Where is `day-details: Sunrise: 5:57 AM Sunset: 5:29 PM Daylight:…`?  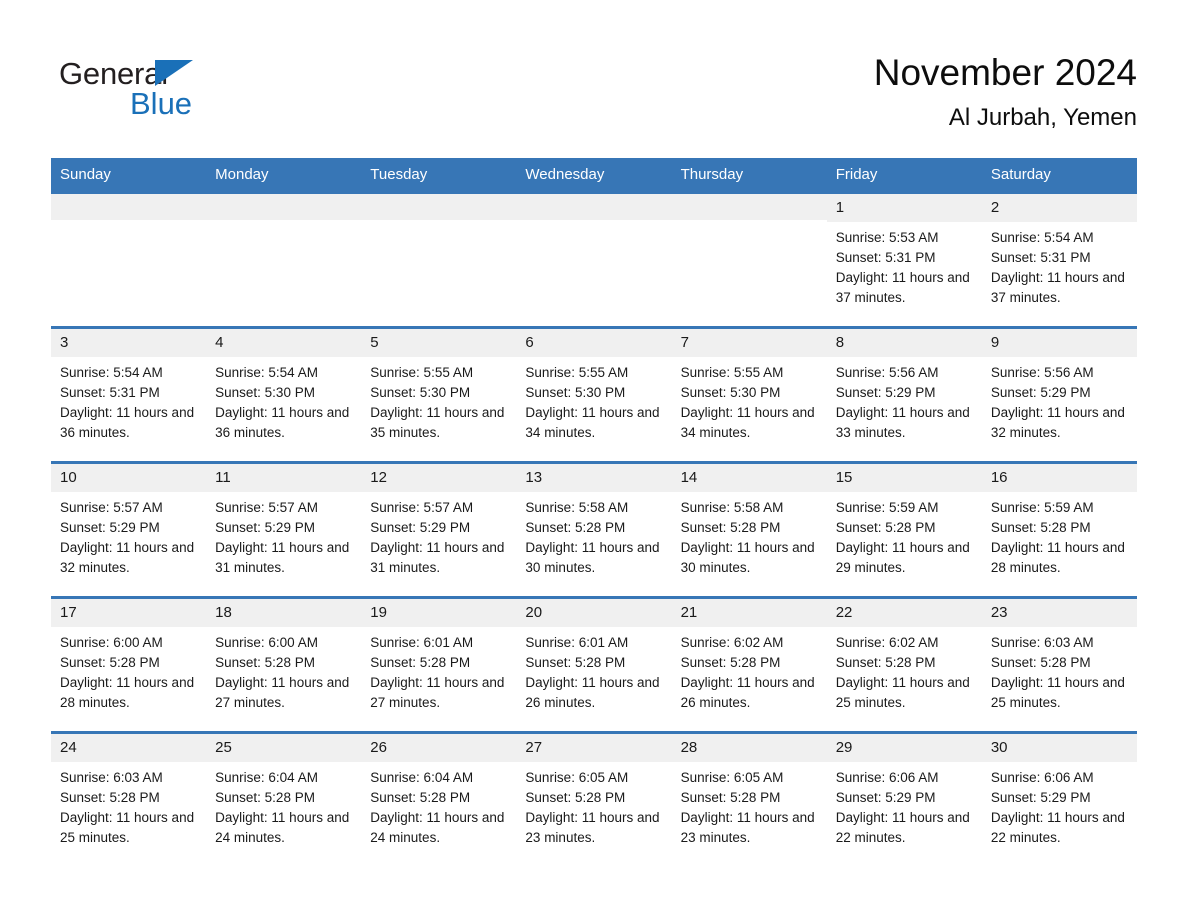 day-details: Sunrise: 5:57 AM Sunset: 5:29 PM Daylight:… is located at coordinates (128, 535).